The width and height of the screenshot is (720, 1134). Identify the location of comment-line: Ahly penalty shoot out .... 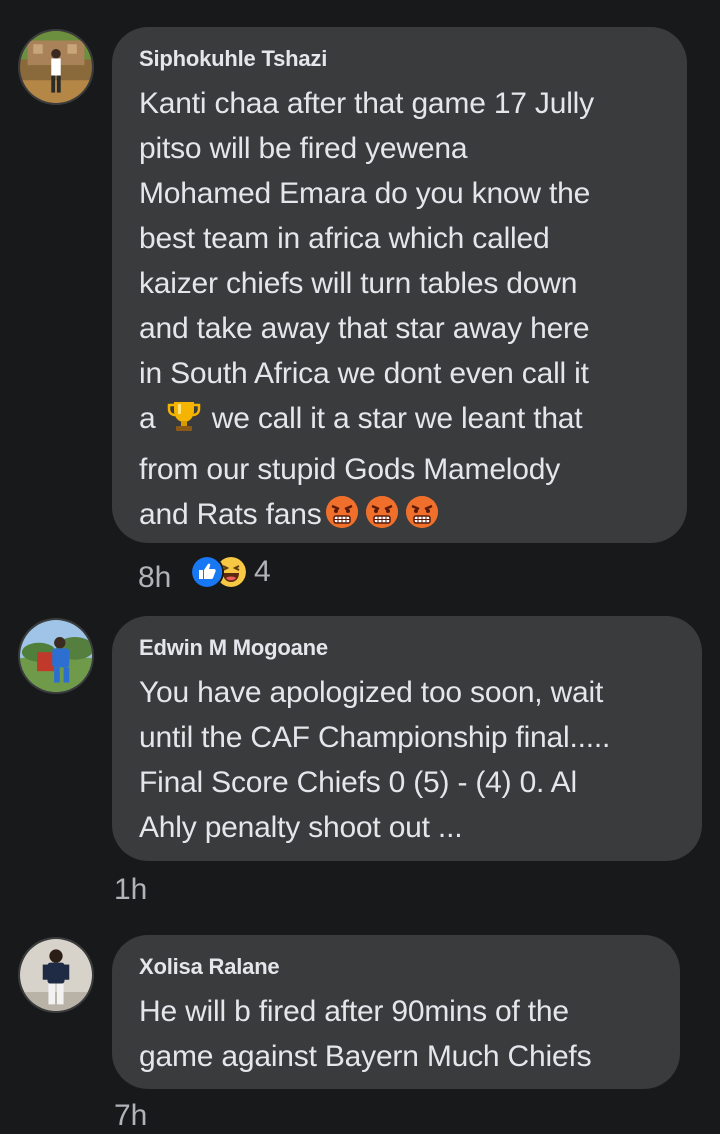
(301, 827).